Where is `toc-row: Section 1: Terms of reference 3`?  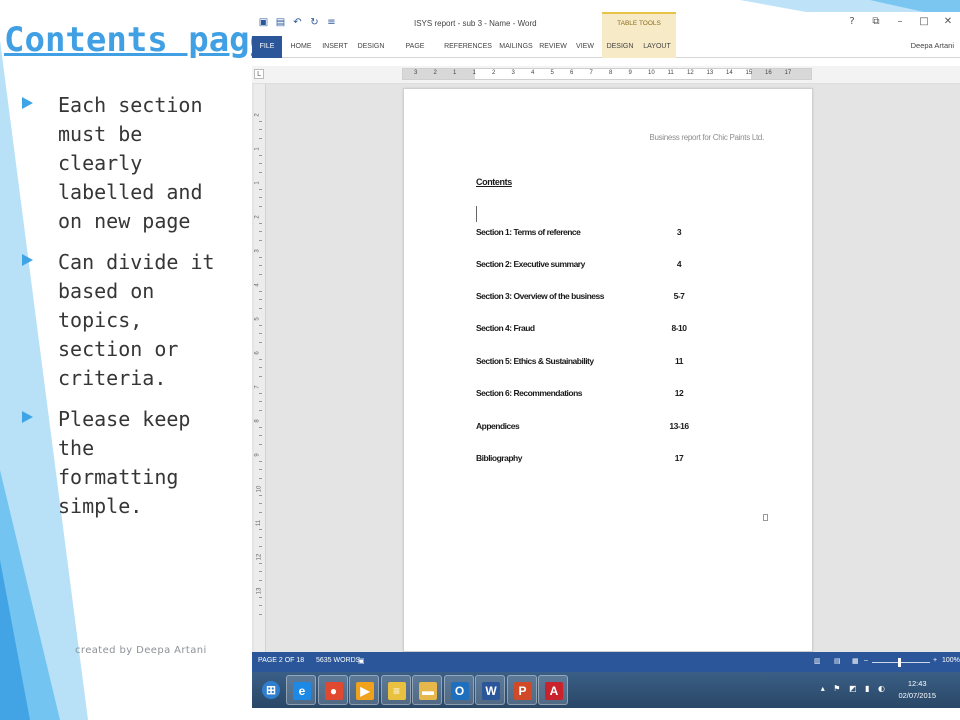 toc-row: Section 1: Terms of reference 3 is located at coordinates (626, 233).